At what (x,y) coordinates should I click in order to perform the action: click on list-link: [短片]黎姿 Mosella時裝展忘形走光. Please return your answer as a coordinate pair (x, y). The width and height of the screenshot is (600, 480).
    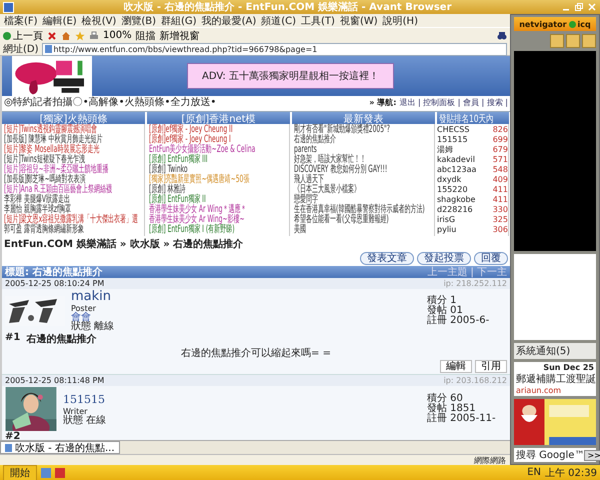
    Looking at the image, I should click on (52, 150).